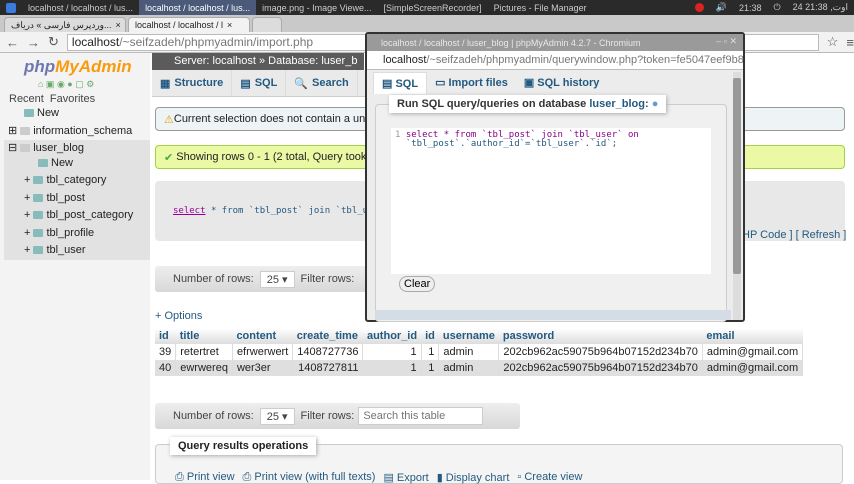 This screenshot has width=854, height=484. Describe the element at coordinates (752, 336) in the screenshot. I see `column-header: email` at that location.